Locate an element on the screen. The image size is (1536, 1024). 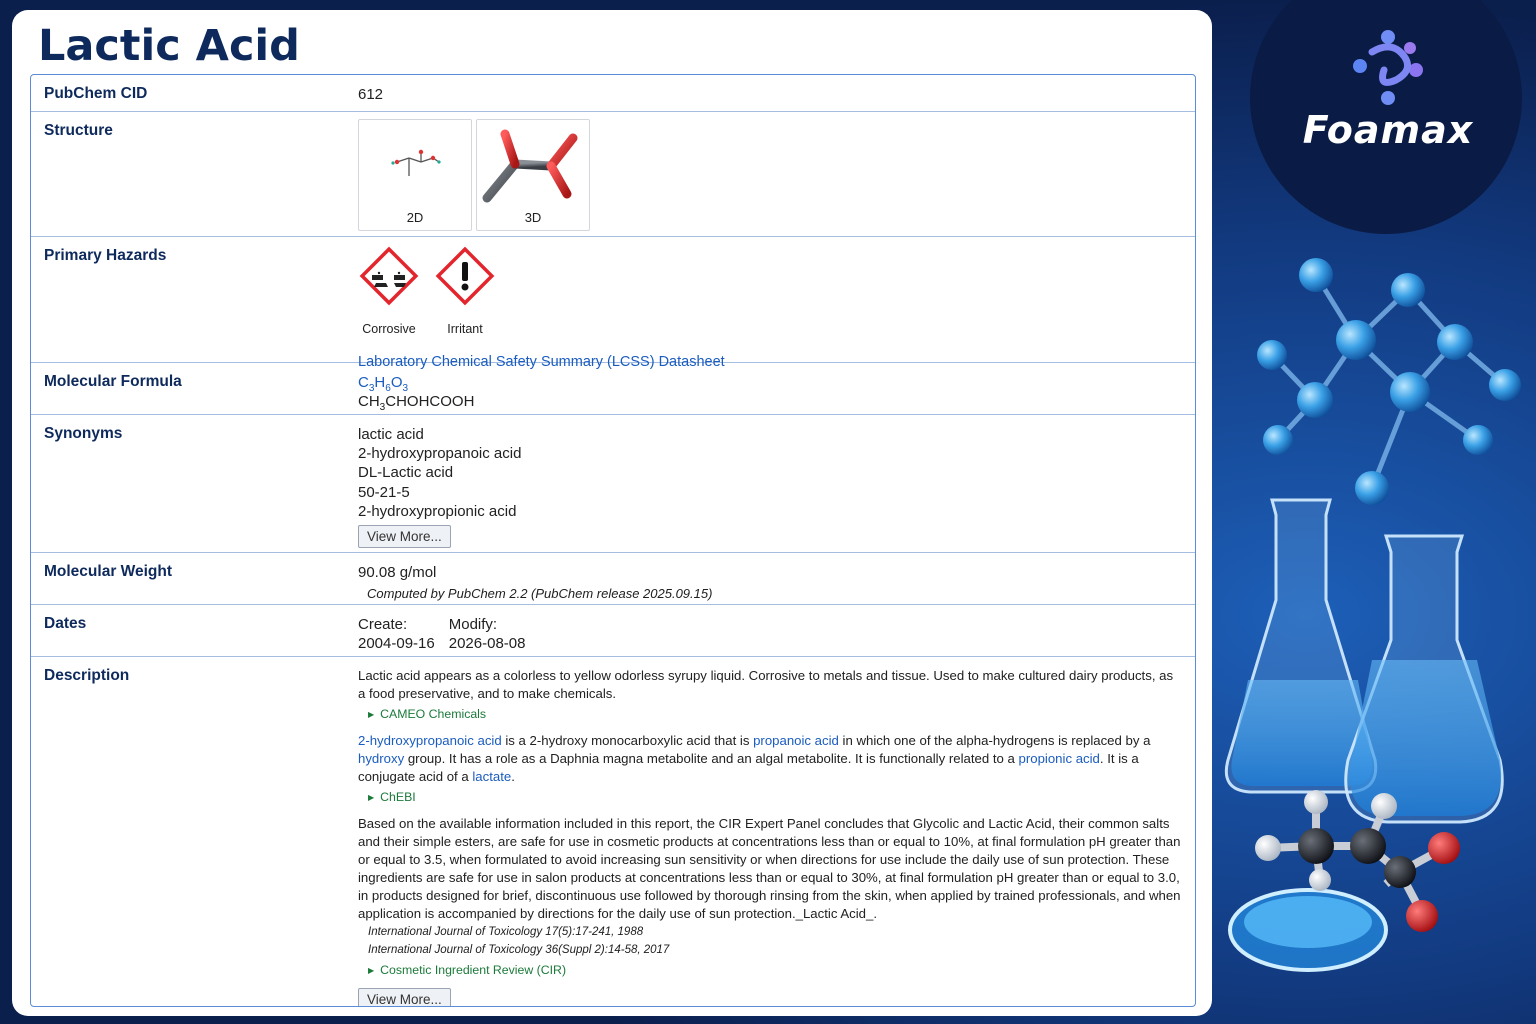
row-molecular-formula: Molecular Formula C3H6O3 CH3CHOHCOOH is located at coordinates (613, 389).